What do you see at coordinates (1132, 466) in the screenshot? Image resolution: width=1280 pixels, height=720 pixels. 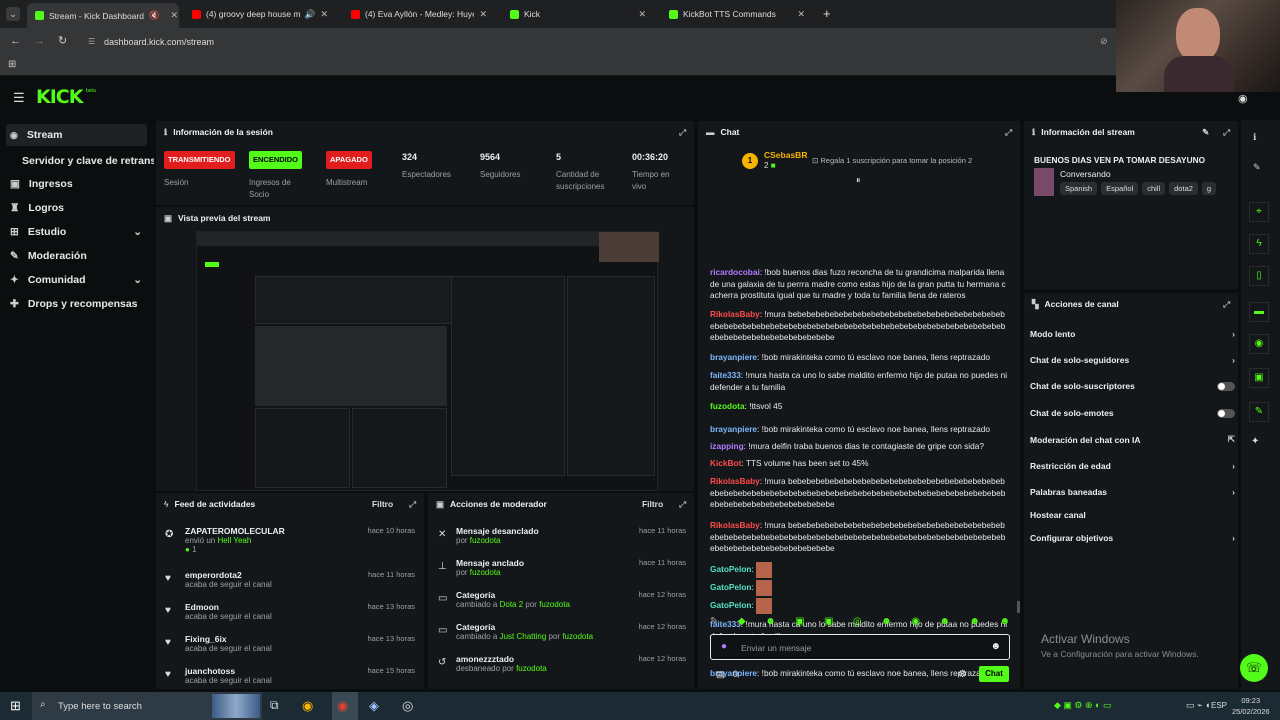 I see `action-age-restriction: Restricción de edad ›` at bounding box center [1132, 466].